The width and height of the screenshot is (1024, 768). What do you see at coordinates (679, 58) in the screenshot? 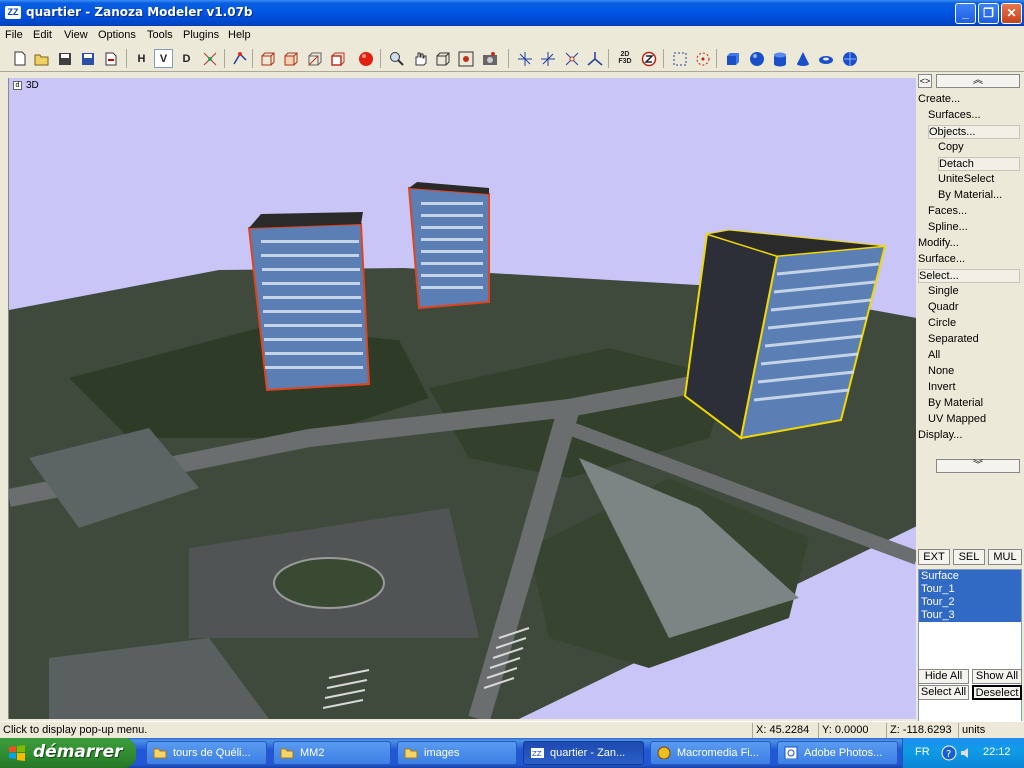
I see `select-rect-icon` at bounding box center [679, 58].